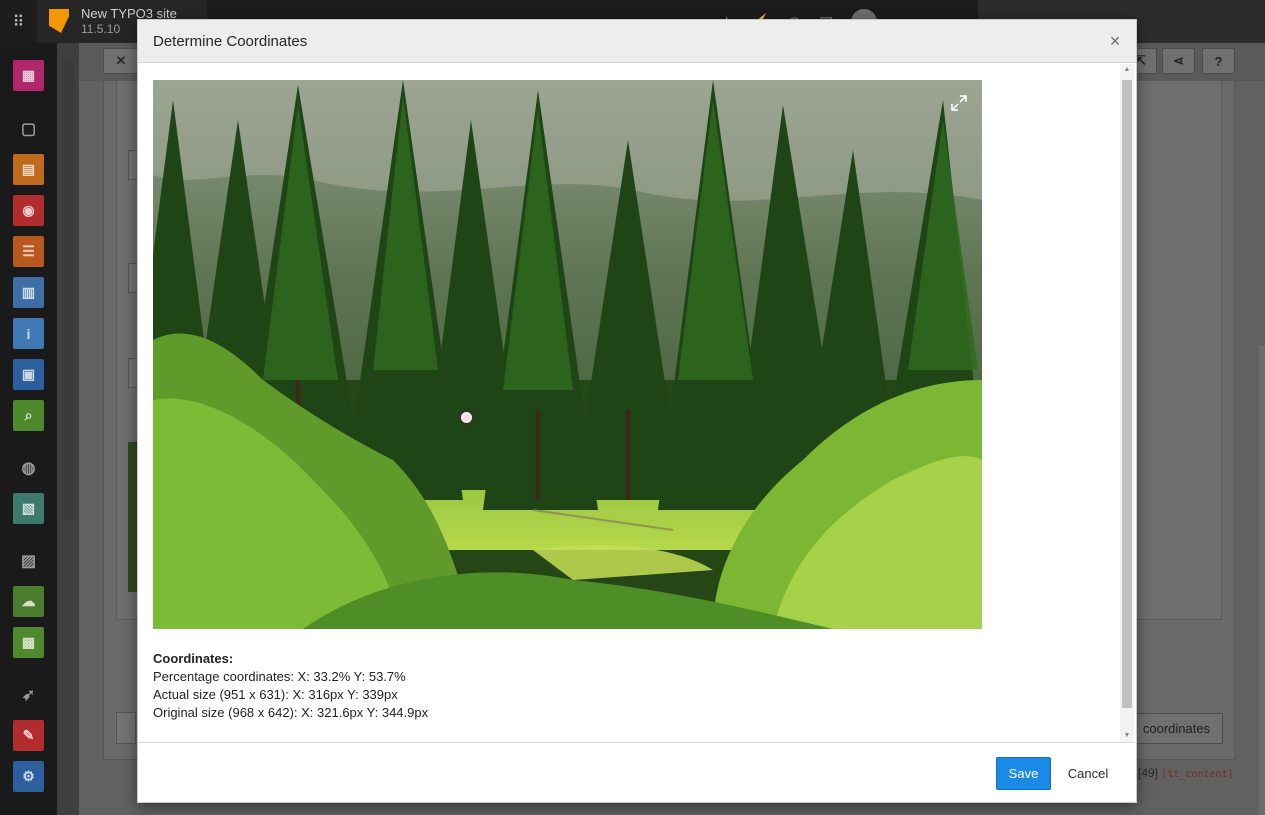  What do you see at coordinates (637, 772) in the screenshot?
I see `modal-footer: Save Cancel` at bounding box center [637, 772].